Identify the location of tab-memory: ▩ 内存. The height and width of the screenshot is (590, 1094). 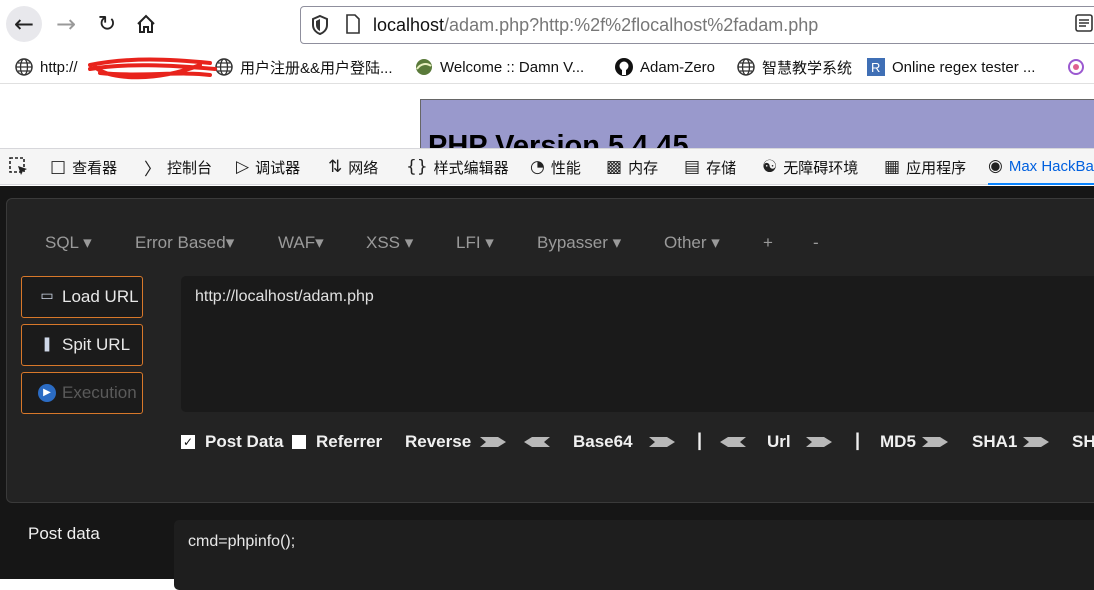
(632, 167).